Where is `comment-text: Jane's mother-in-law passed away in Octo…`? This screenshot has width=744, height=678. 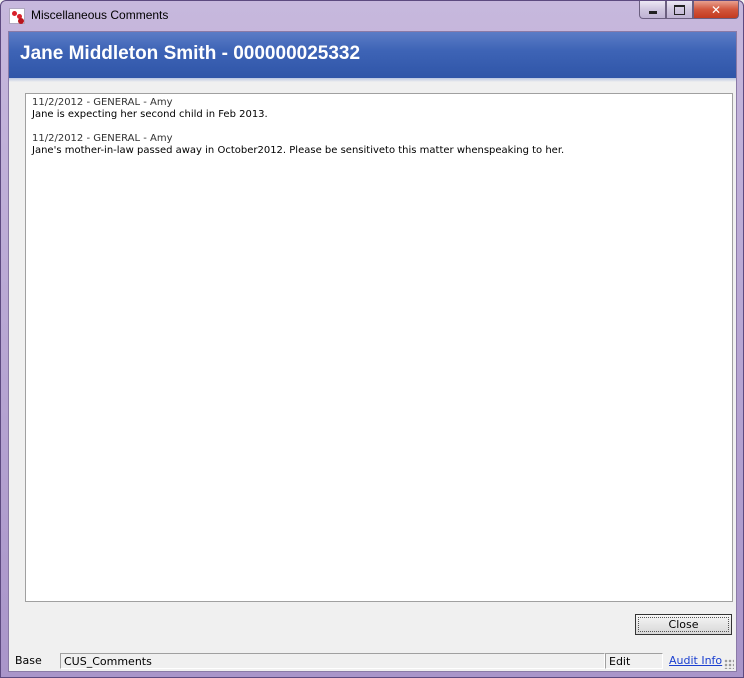
comment-text: Jane's mother-in-law passed away in Octo… is located at coordinates (298, 150).